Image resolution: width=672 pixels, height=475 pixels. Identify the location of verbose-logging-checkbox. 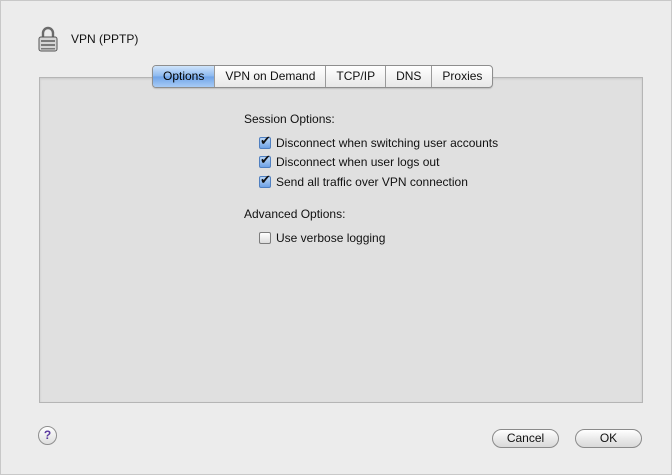
(265, 238).